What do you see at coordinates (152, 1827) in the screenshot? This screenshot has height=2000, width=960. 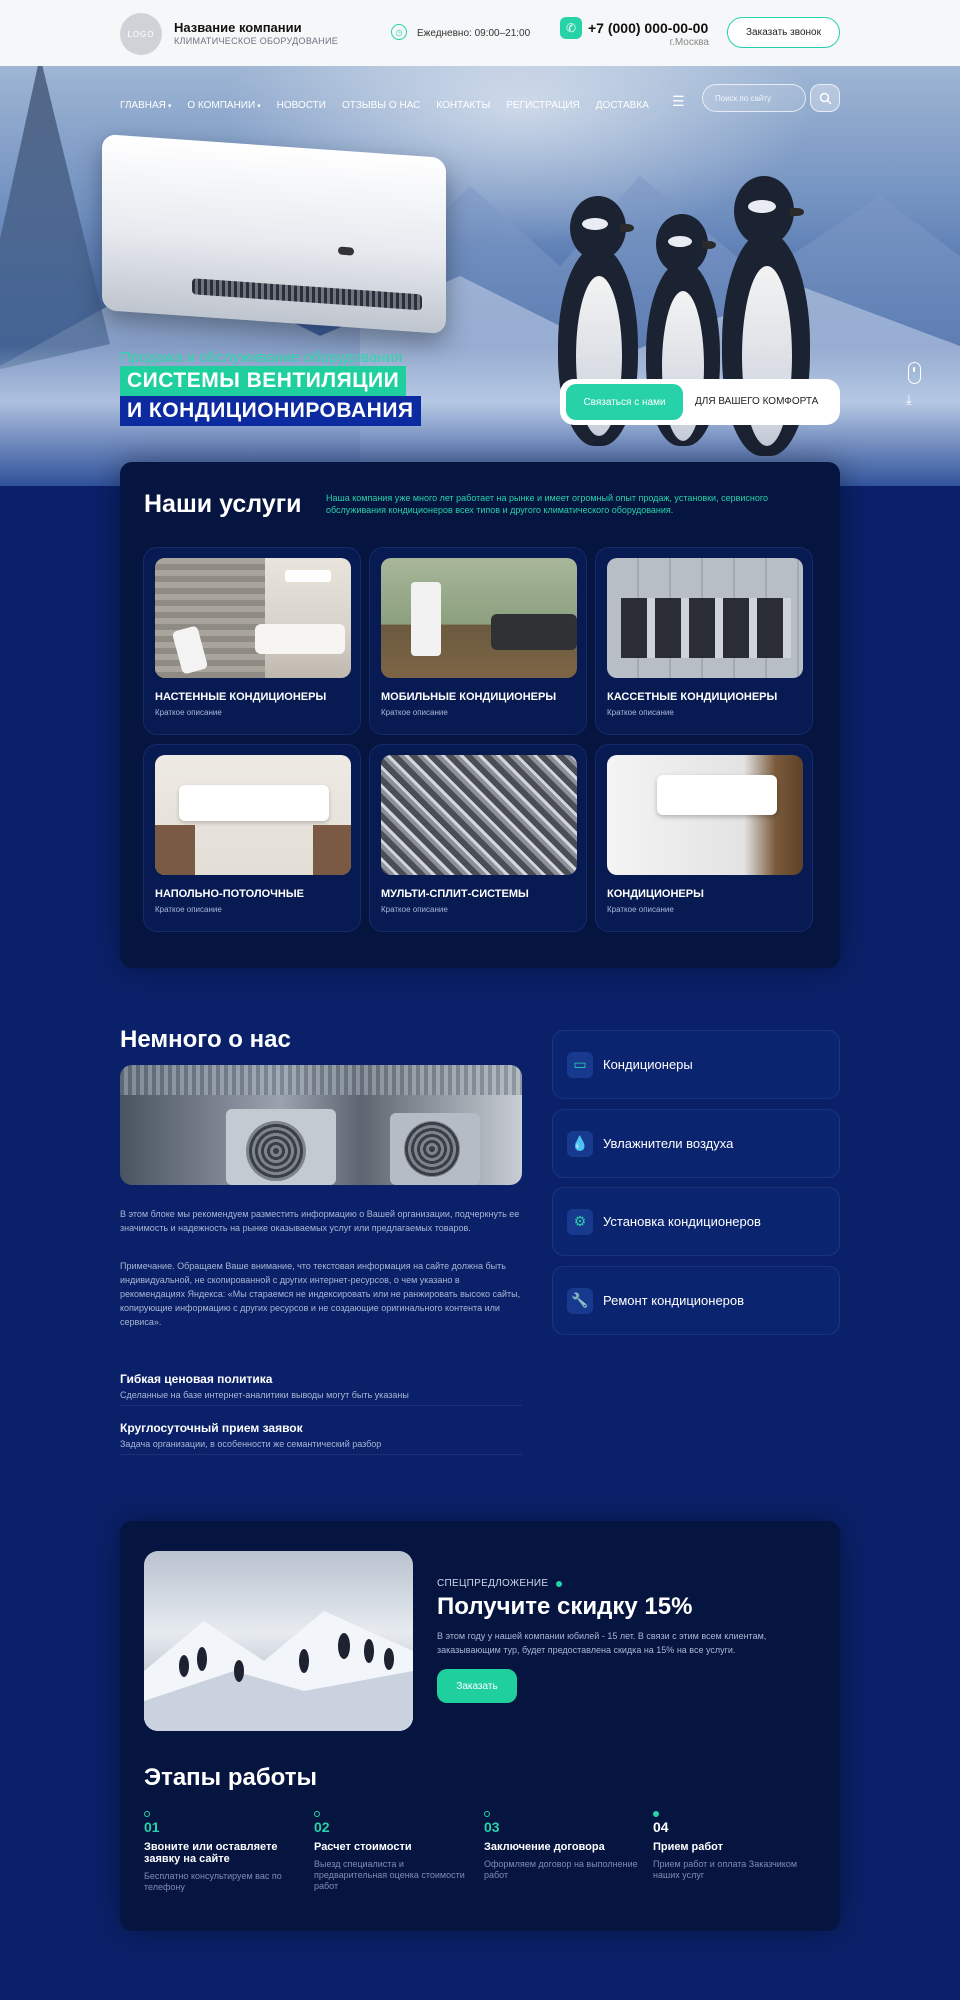 I see `step-number: 01` at bounding box center [152, 1827].